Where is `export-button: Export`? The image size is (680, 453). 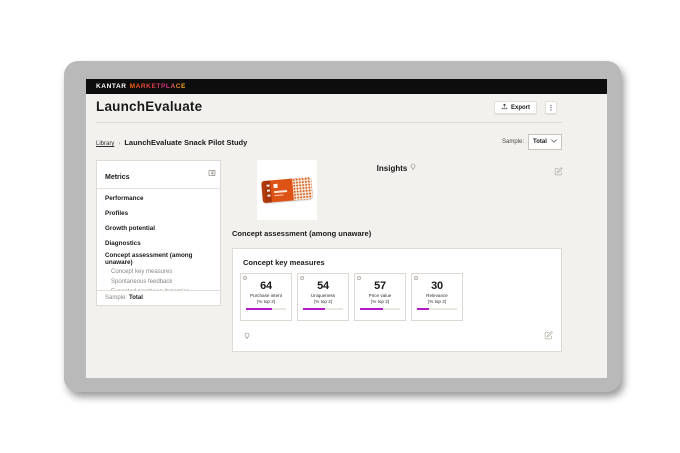
export-button: Export is located at coordinates (515, 107).